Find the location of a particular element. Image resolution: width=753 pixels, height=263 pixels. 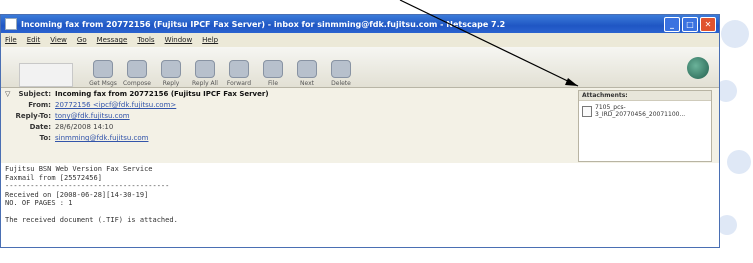

body-line: Received on [2008-06-28][14-30-19] is located at coordinates (77, 194).